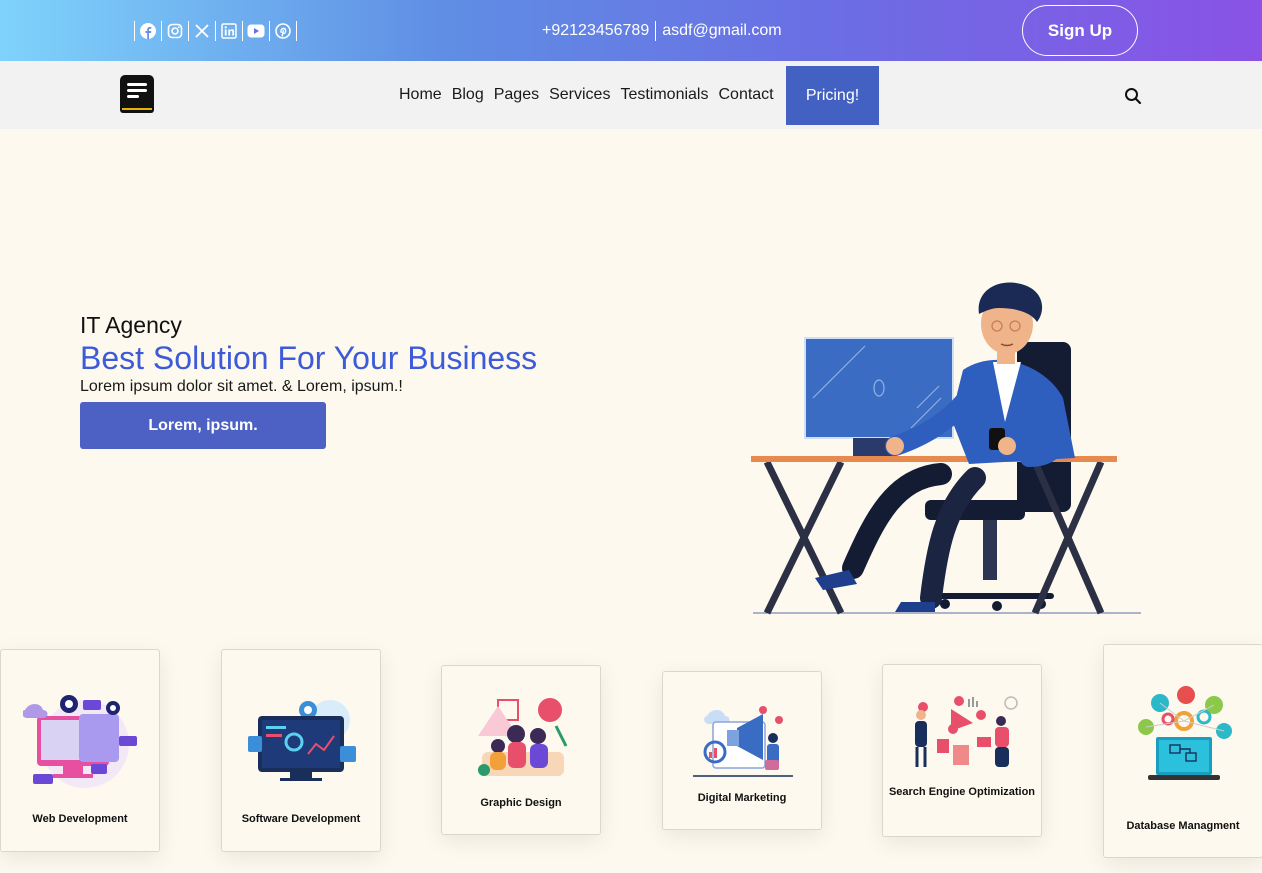 The width and height of the screenshot is (1262, 873). Describe the element at coordinates (202, 31) in the screenshot. I see `x-icon` at that location.